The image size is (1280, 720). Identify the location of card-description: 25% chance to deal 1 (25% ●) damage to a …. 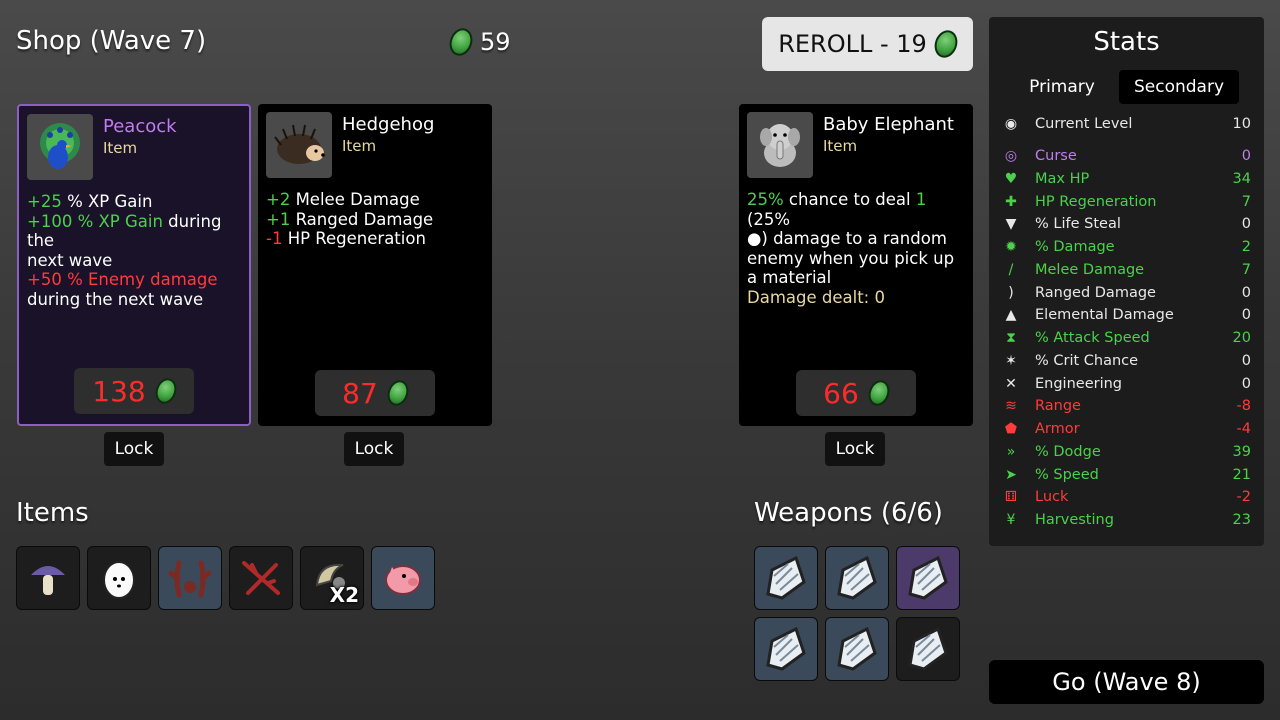
(856, 248).